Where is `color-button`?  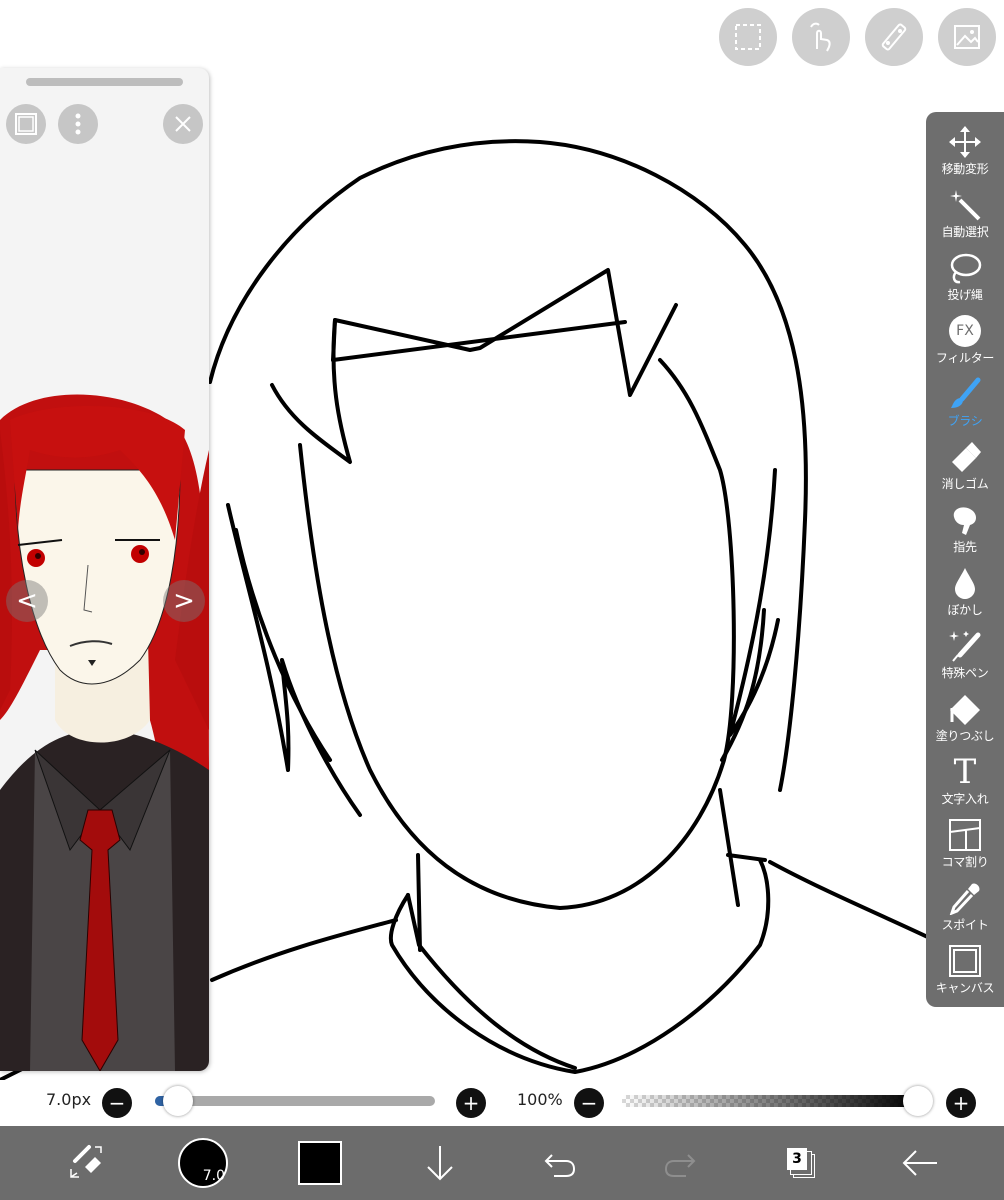 color-button is located at coordinates (320, 1163).